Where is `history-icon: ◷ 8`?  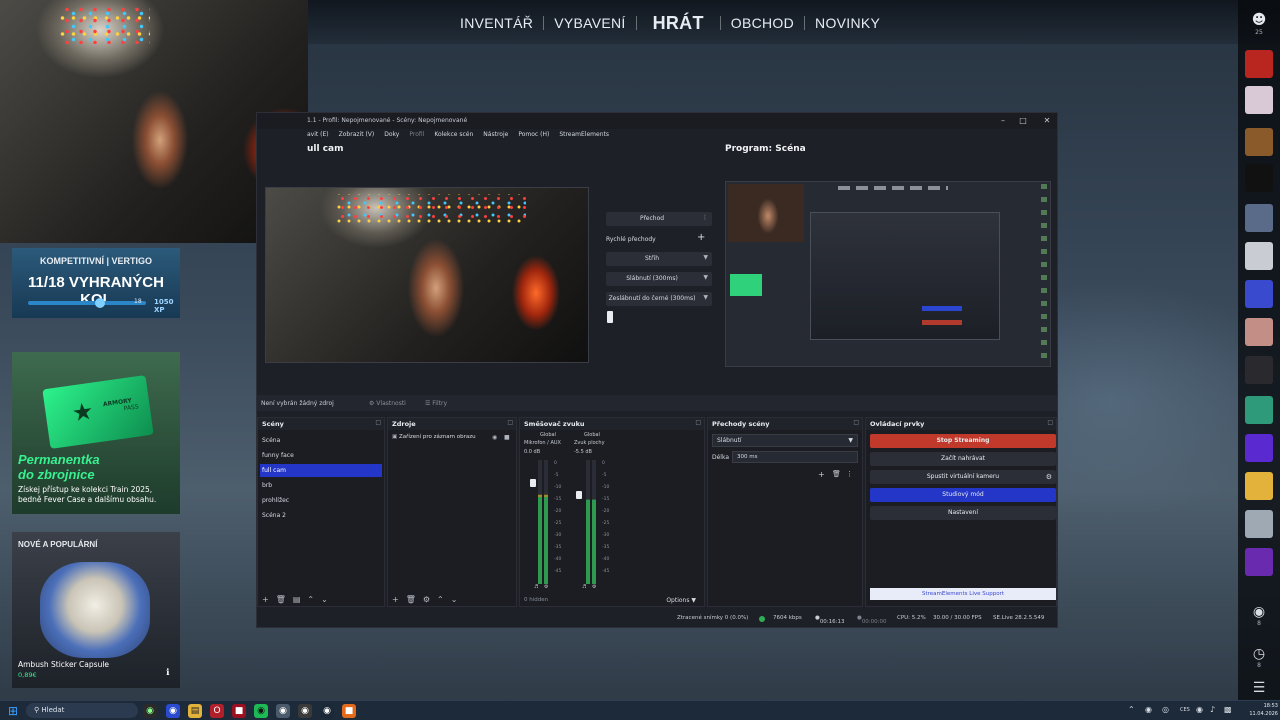
history-icon: ◷ 8 is located at coordinates (1259, 657).